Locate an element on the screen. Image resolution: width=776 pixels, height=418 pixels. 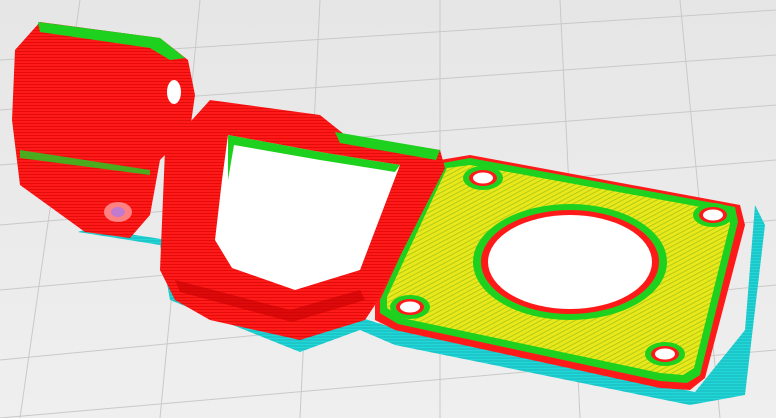
screw-hole-bottom-right is located at coordinates (665, 354).